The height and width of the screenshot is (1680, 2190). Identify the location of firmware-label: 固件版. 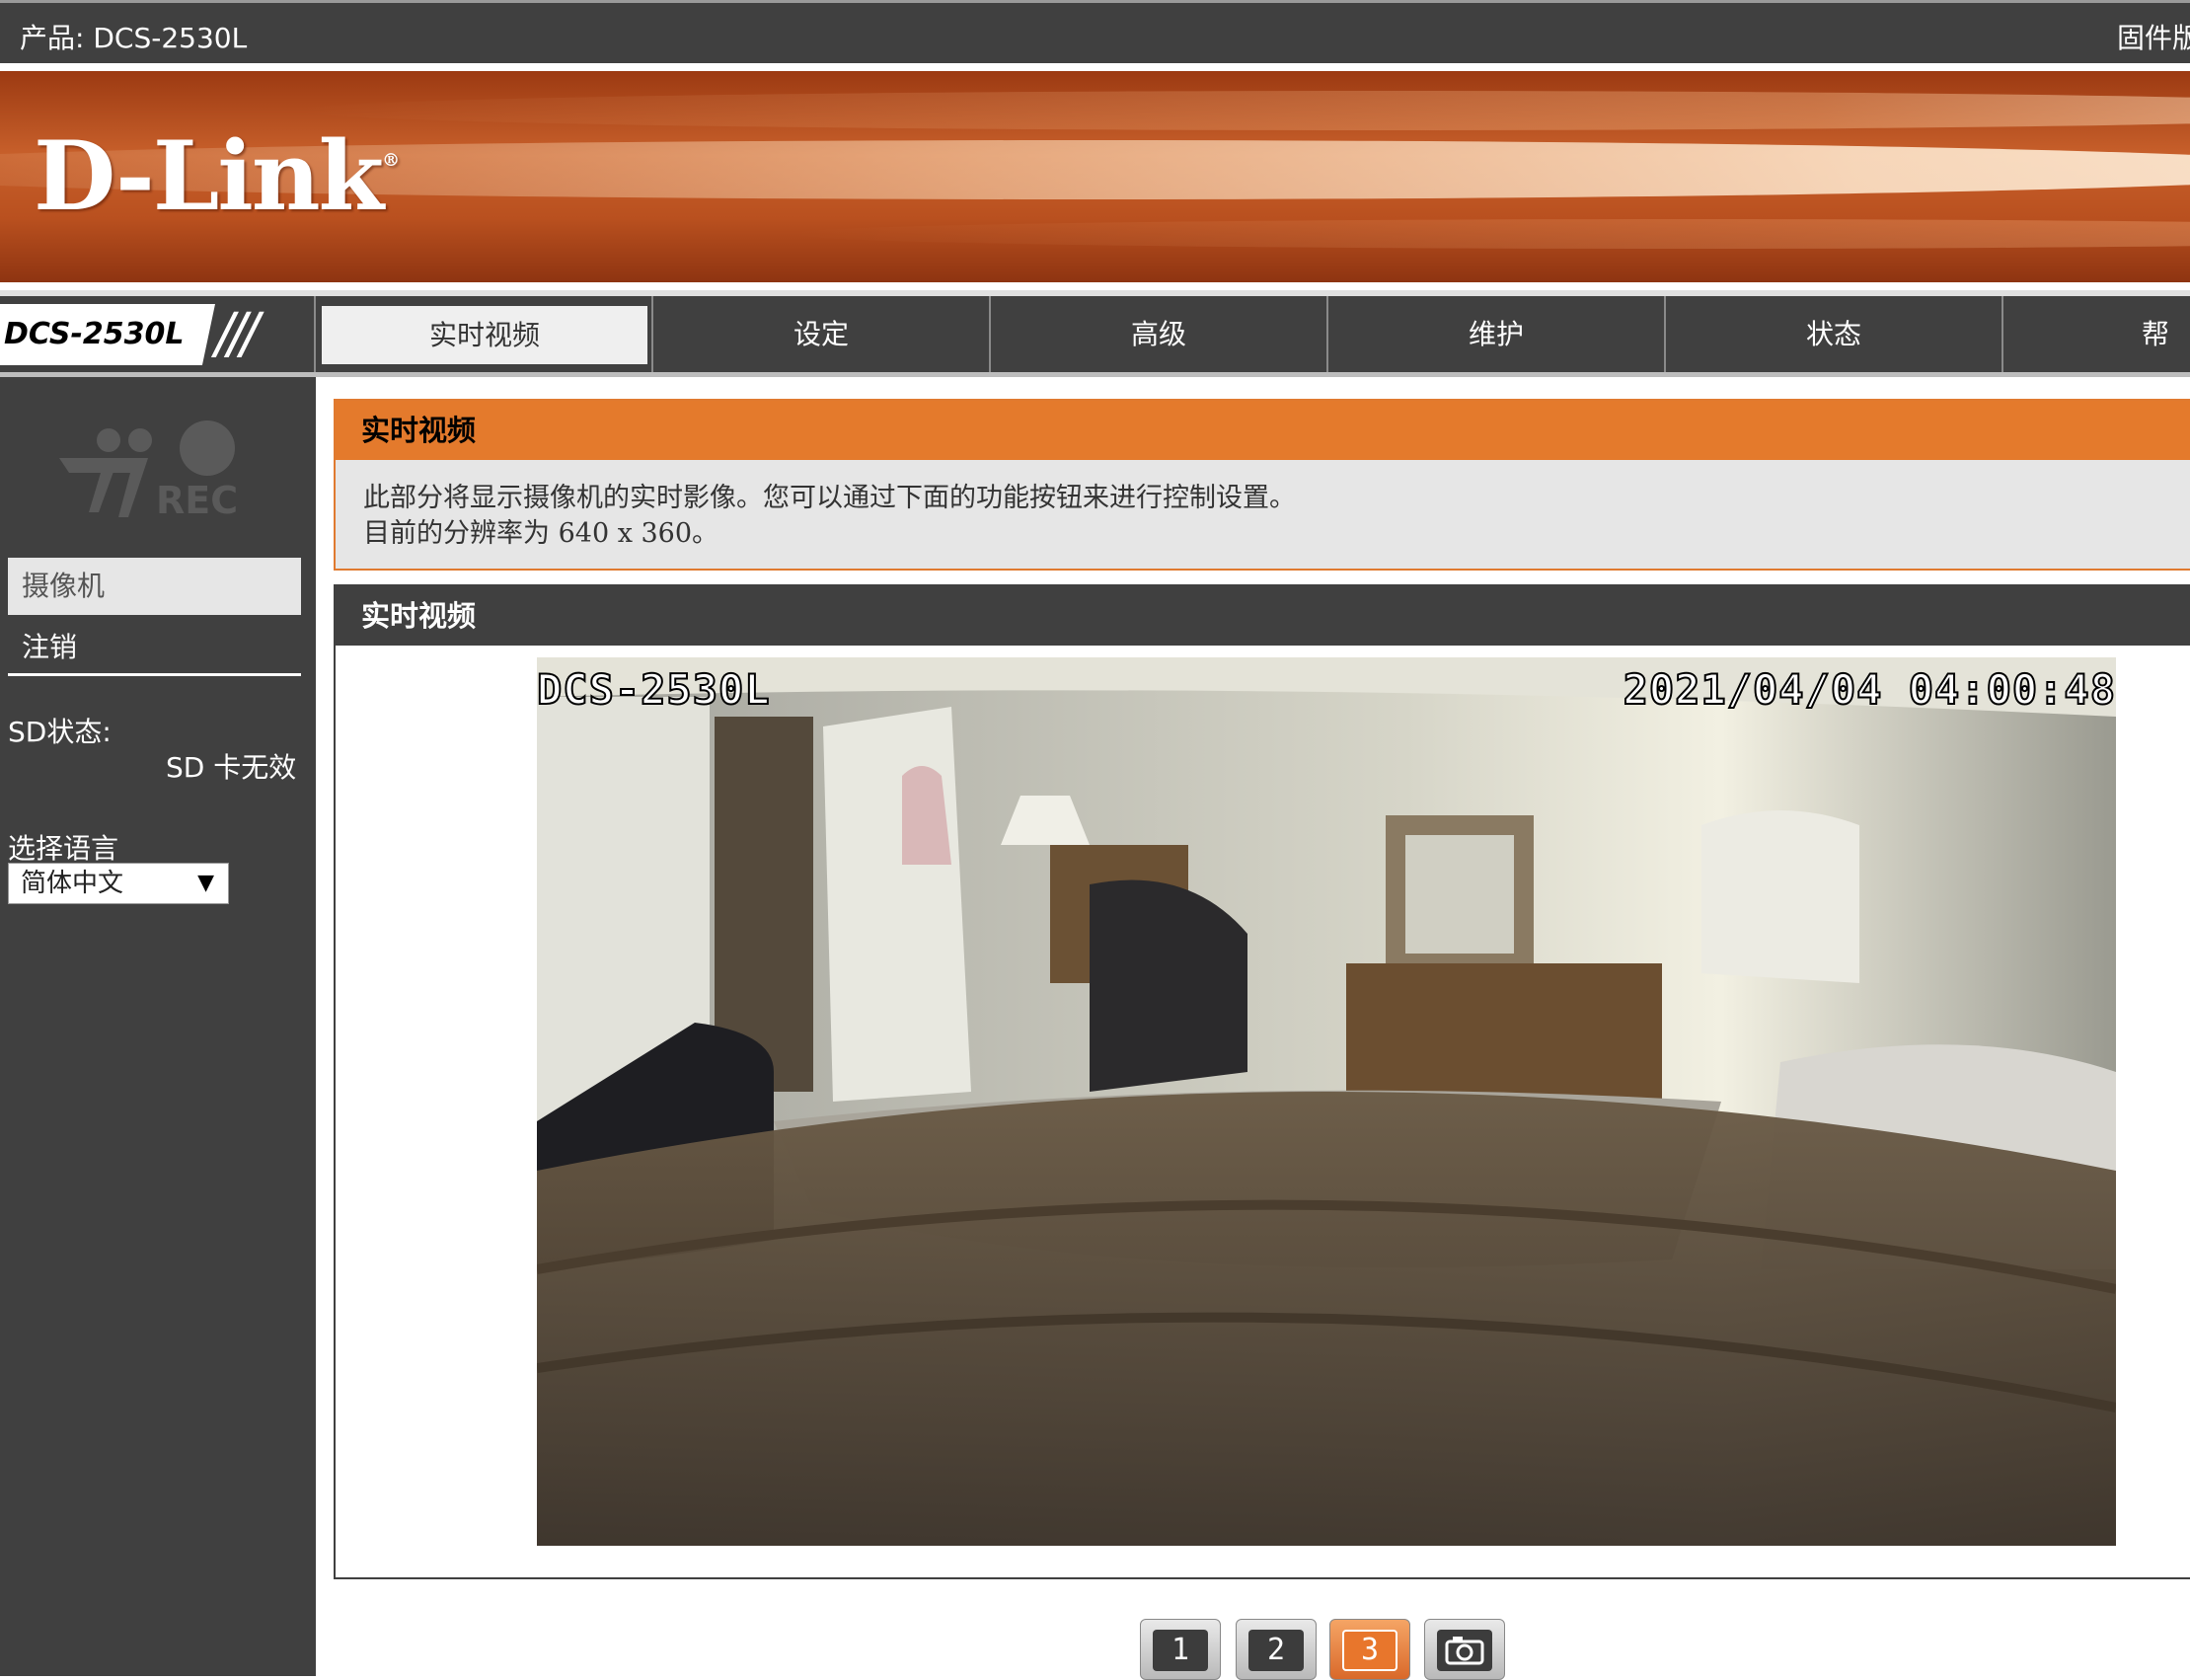
(2153, 38).